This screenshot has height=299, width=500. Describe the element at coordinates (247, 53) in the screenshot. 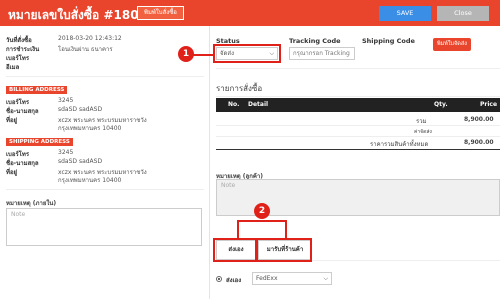

I see `highlight-status-select` at that location.